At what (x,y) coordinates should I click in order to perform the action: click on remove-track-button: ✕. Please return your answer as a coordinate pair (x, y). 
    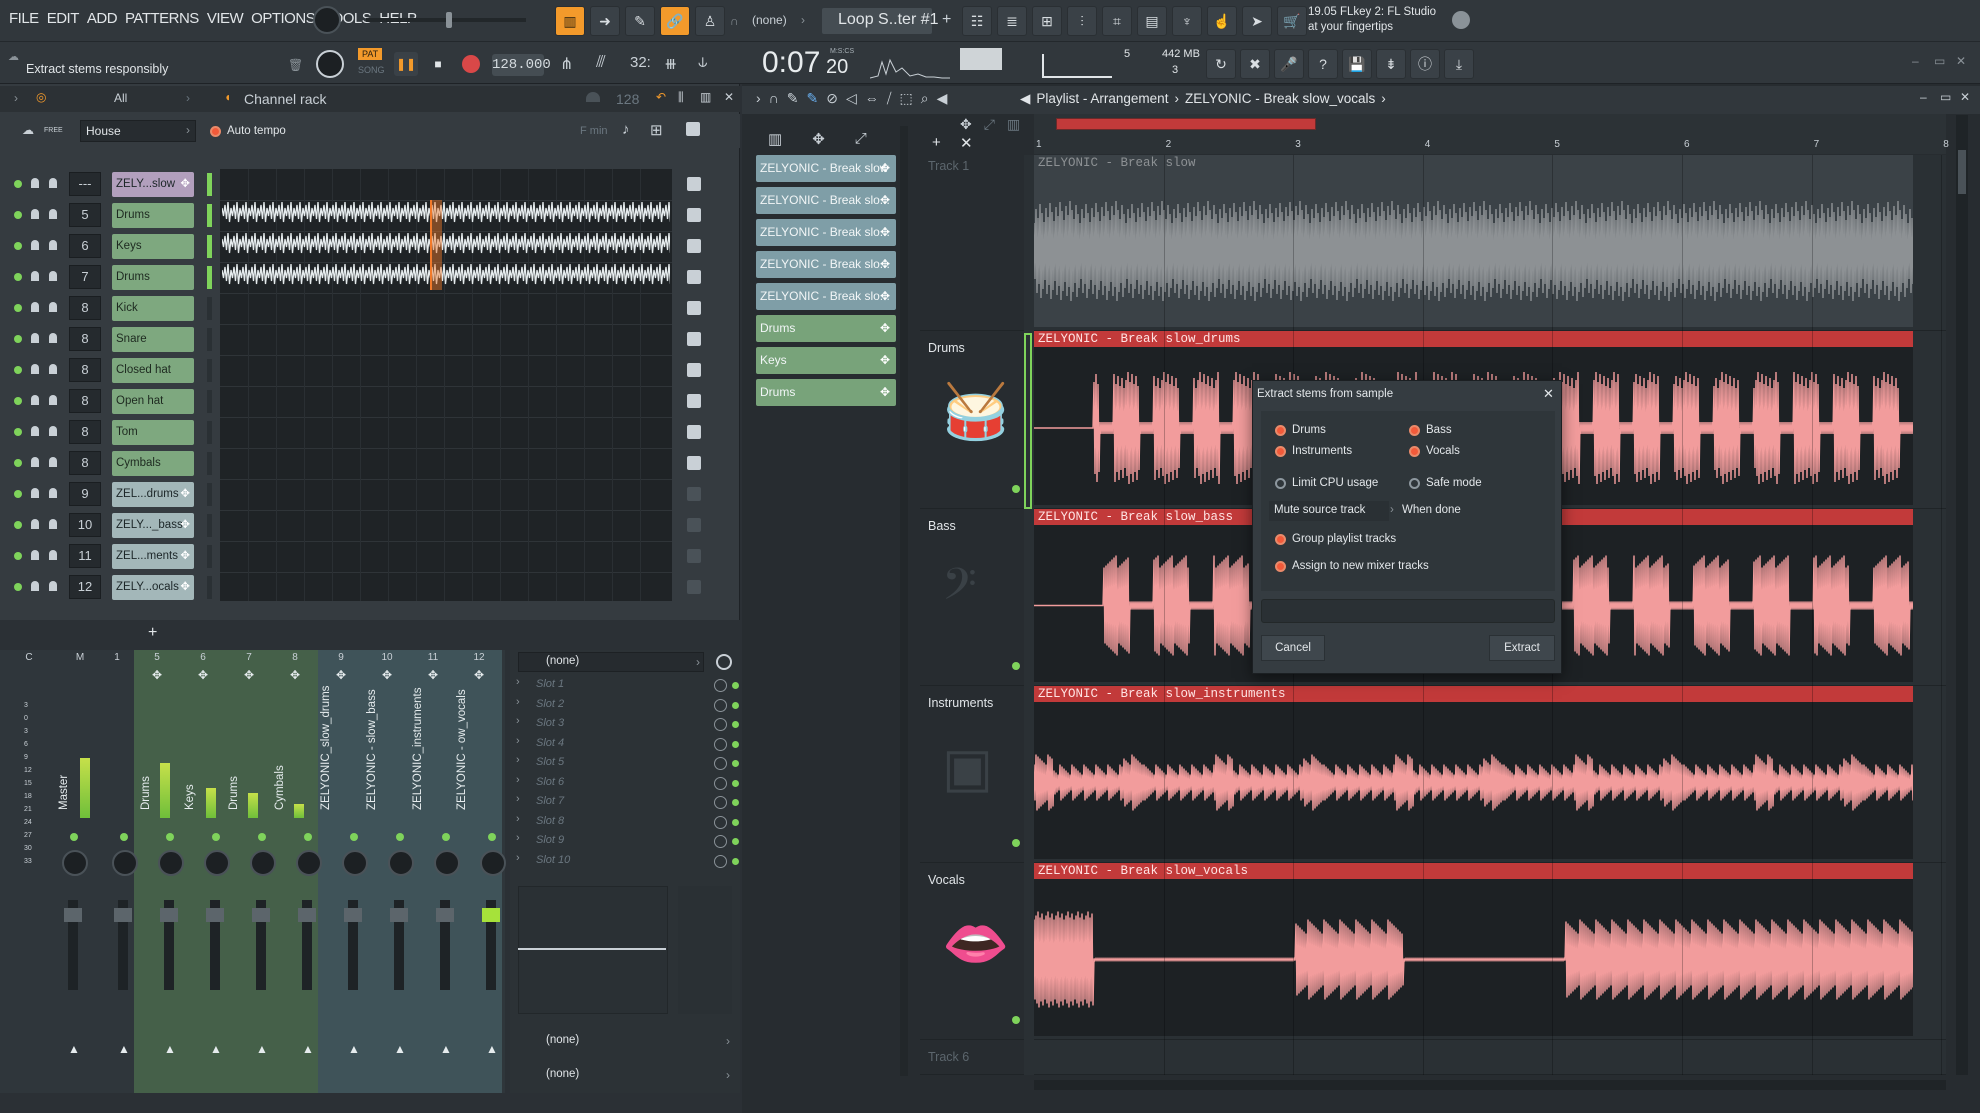
    Looking at the image, I should click on (966, 143).